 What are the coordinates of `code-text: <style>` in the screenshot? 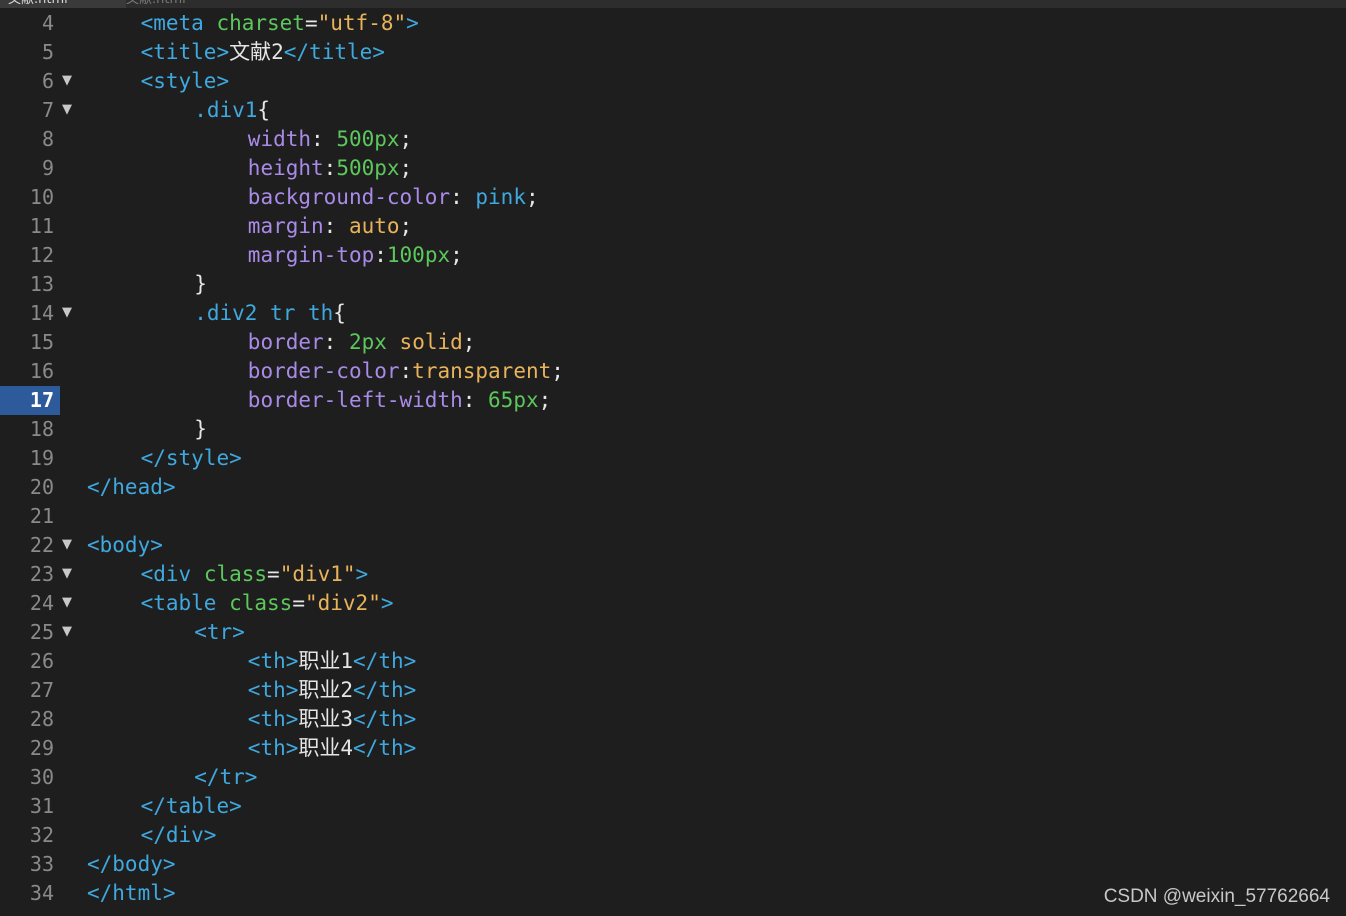 It's located at (185, 81).